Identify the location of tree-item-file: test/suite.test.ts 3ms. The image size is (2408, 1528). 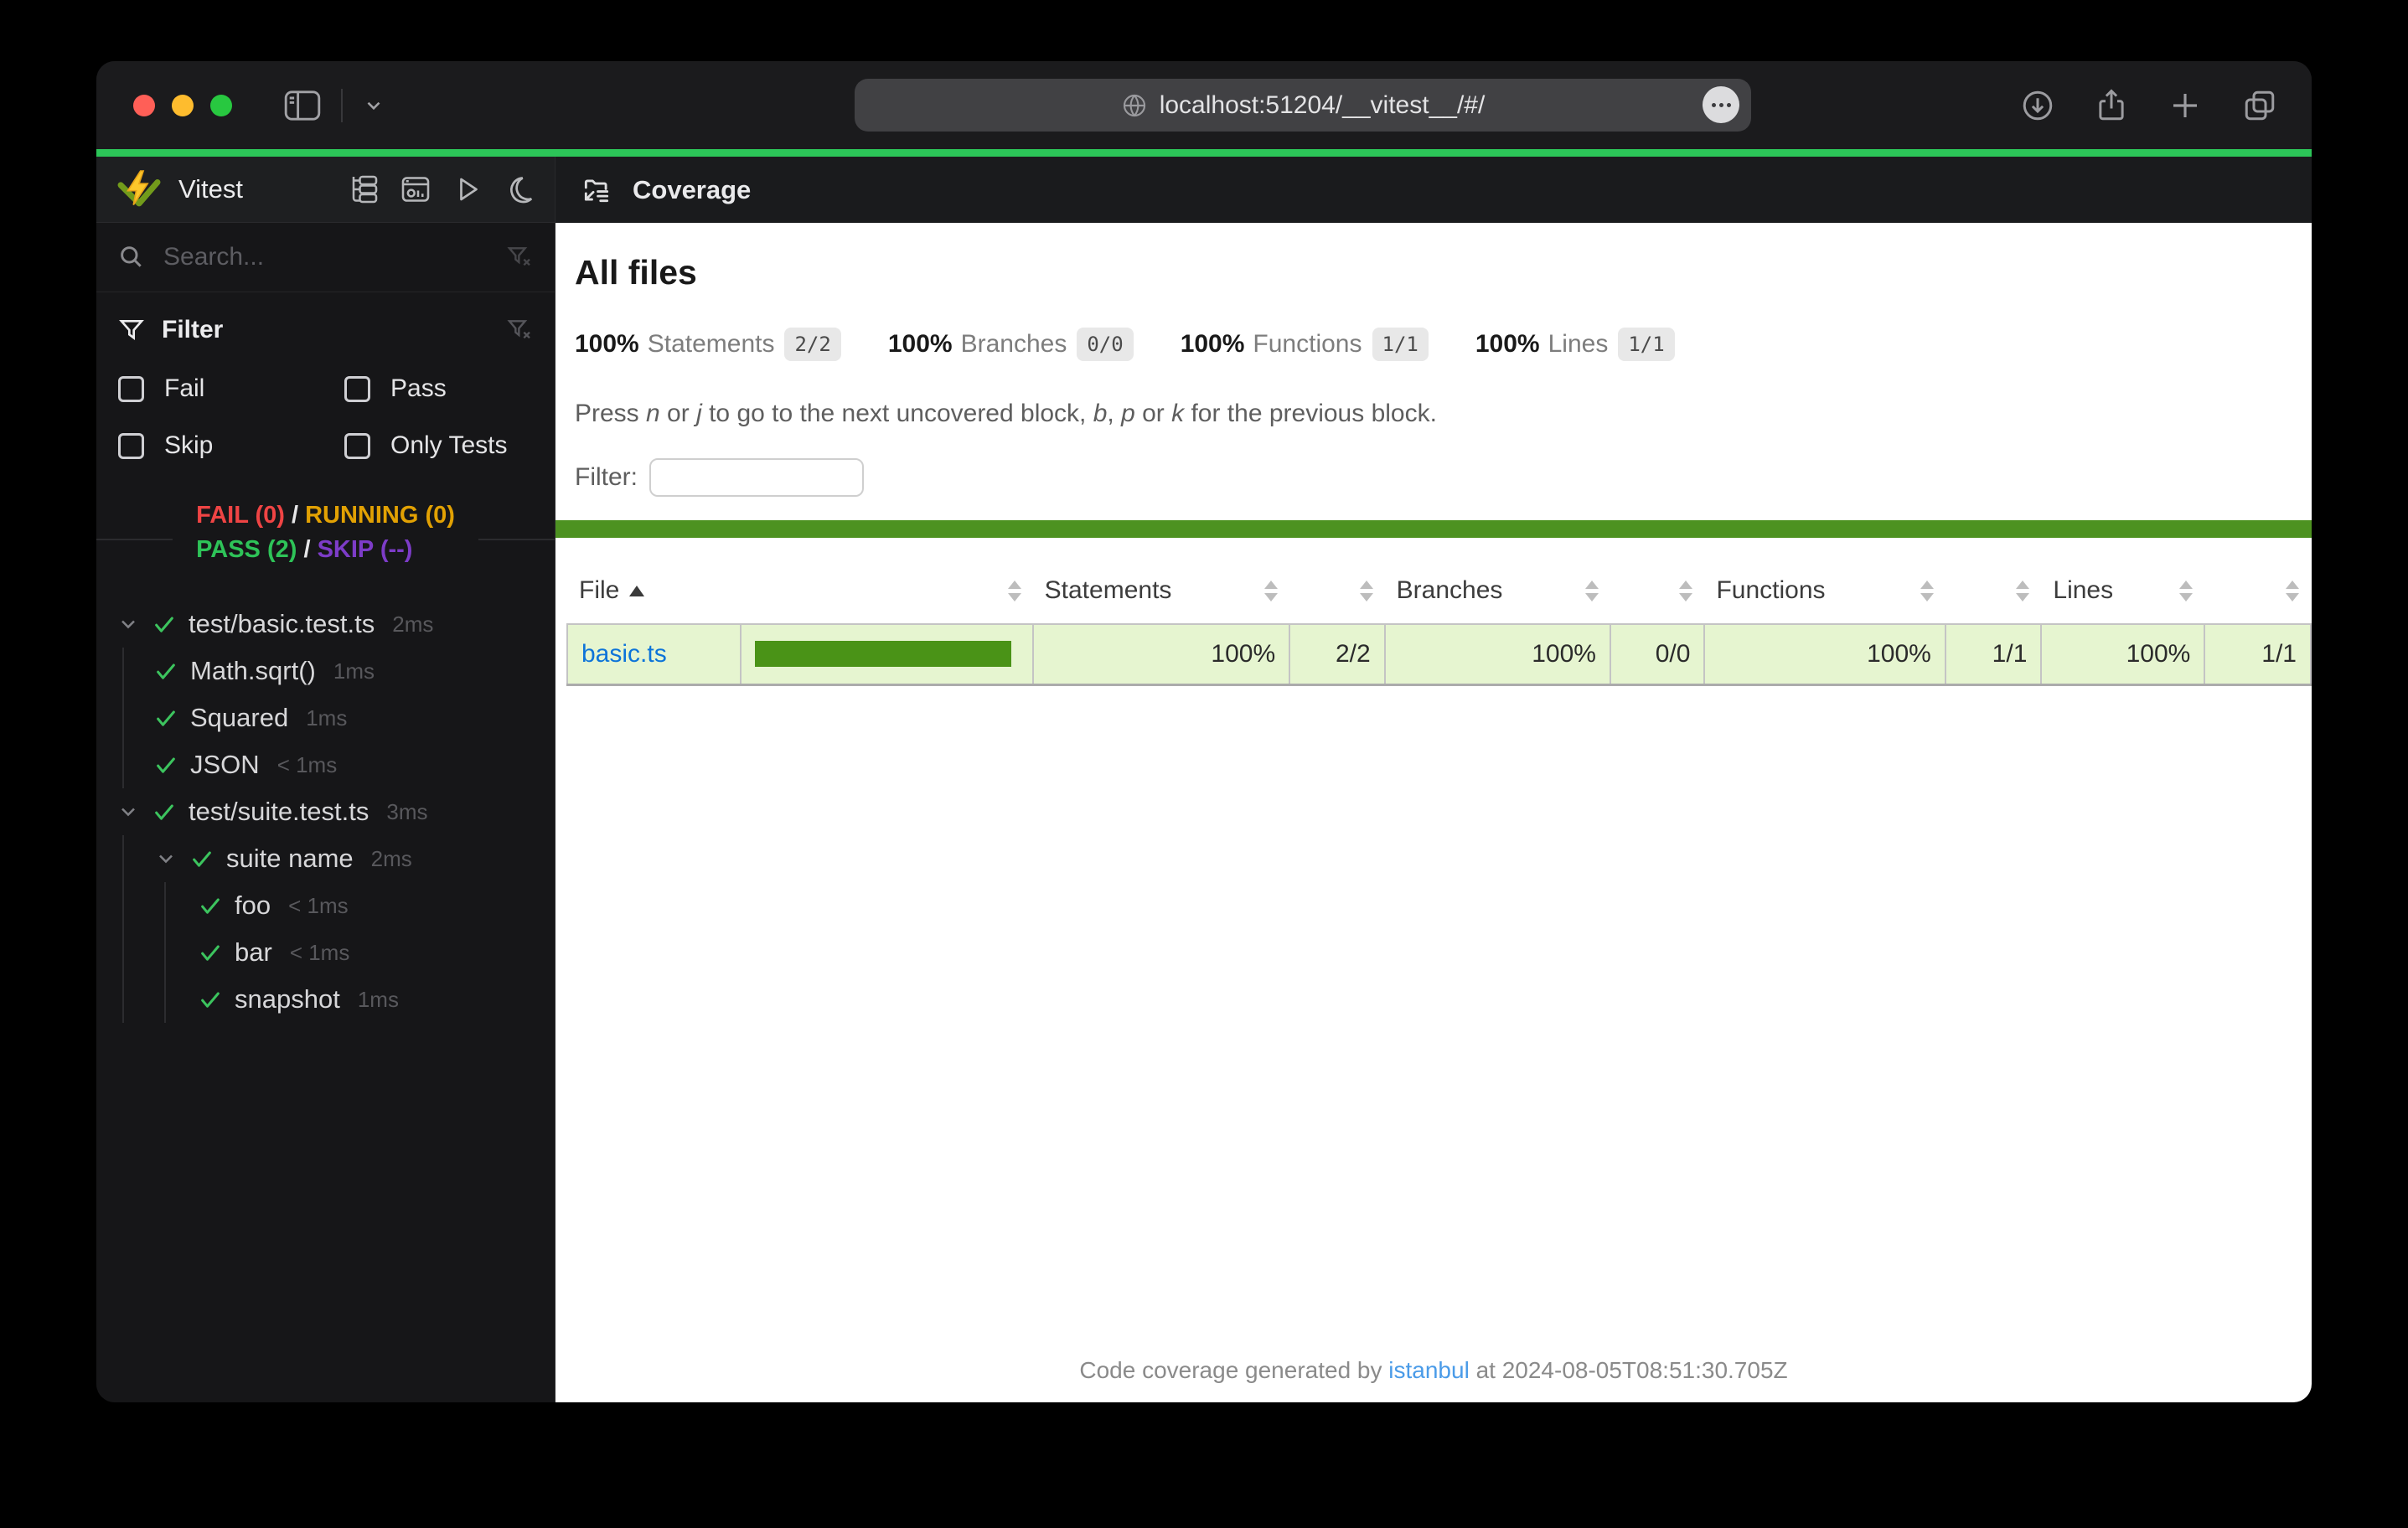
(331, 811).